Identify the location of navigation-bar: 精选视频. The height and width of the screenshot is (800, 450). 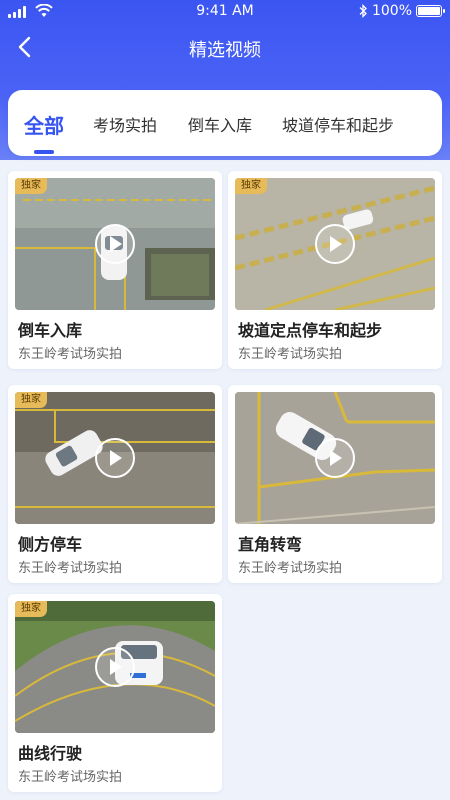
(225, 47).